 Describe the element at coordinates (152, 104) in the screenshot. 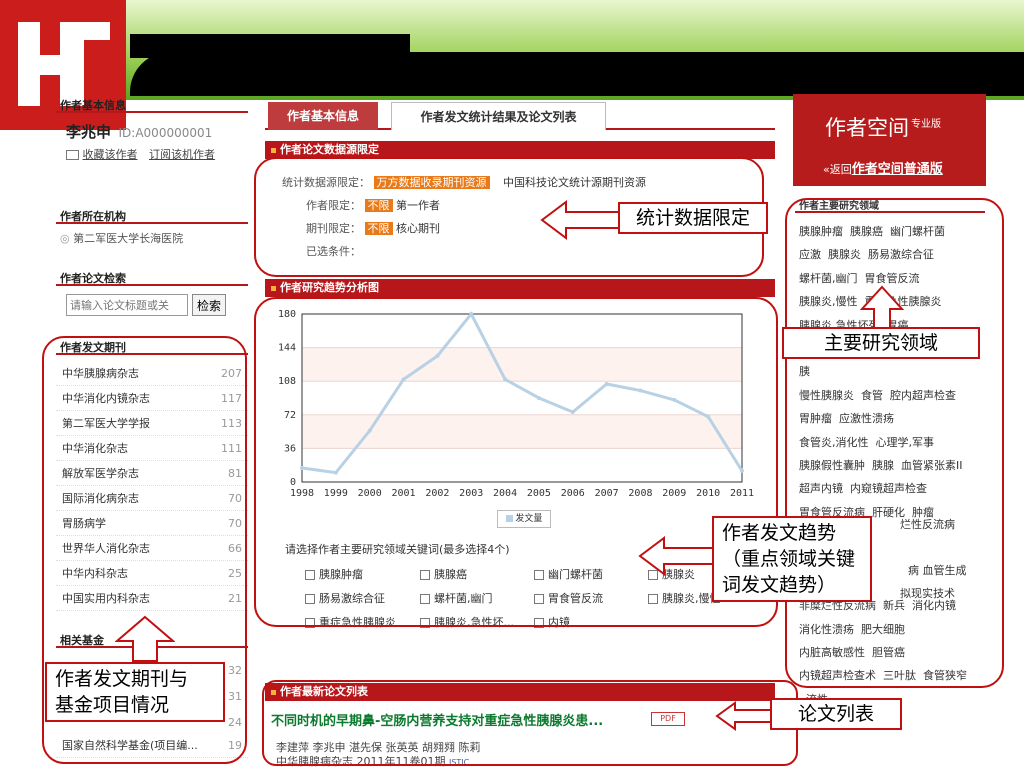

I see `basic-info-title: 作者基本信息` at that location.